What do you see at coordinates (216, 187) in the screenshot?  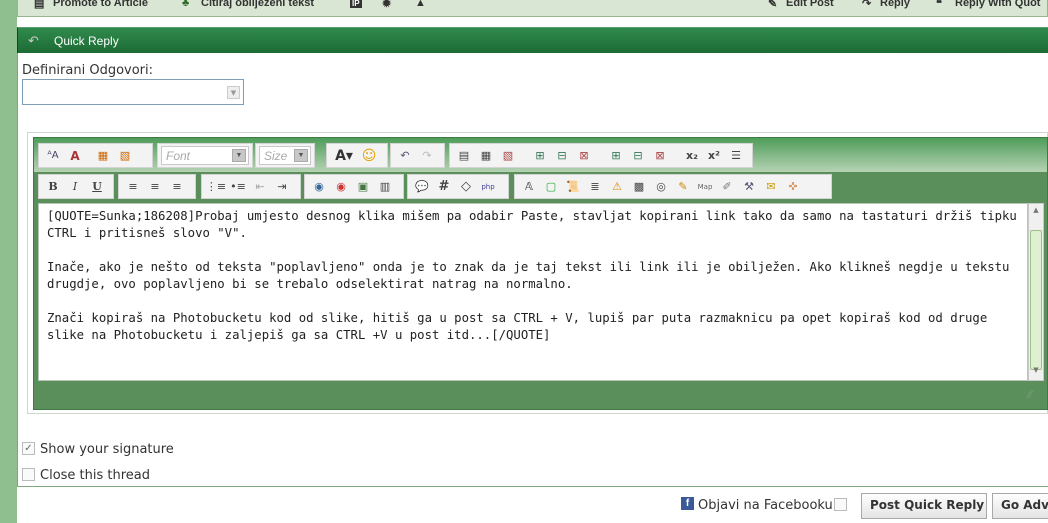 I see `ordered-list-icon: ⋮≡` at bounding box center [216, 187].